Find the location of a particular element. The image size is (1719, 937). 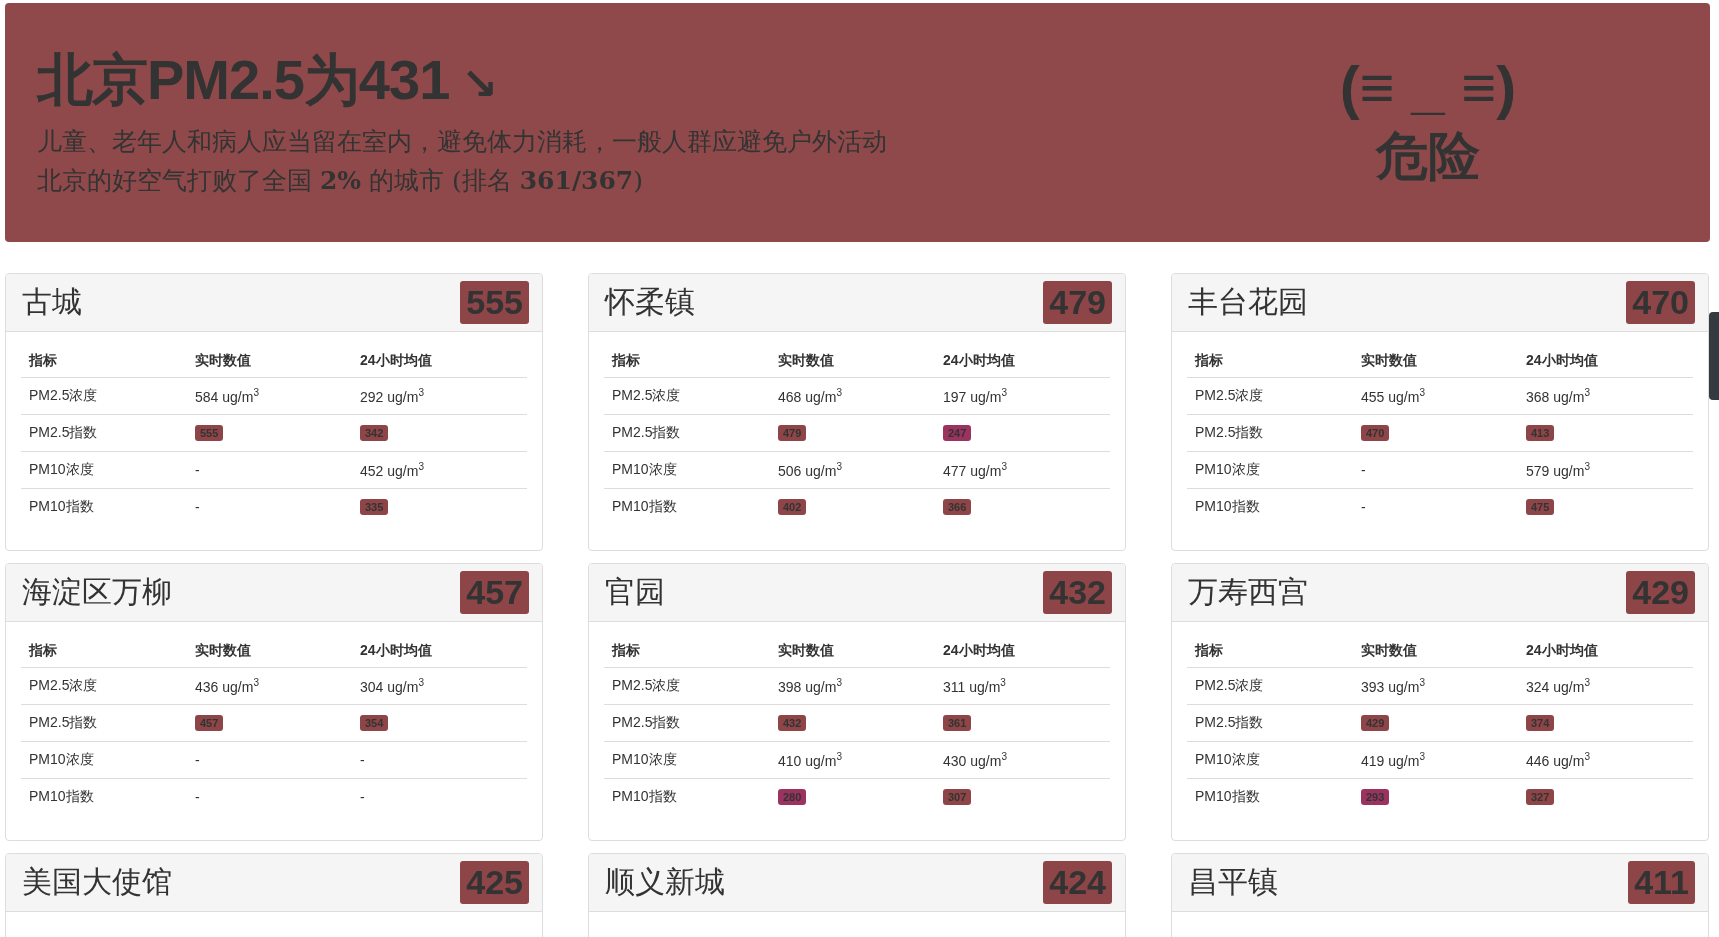

aqi-badge: 457 is located at coordinates (494, 592).